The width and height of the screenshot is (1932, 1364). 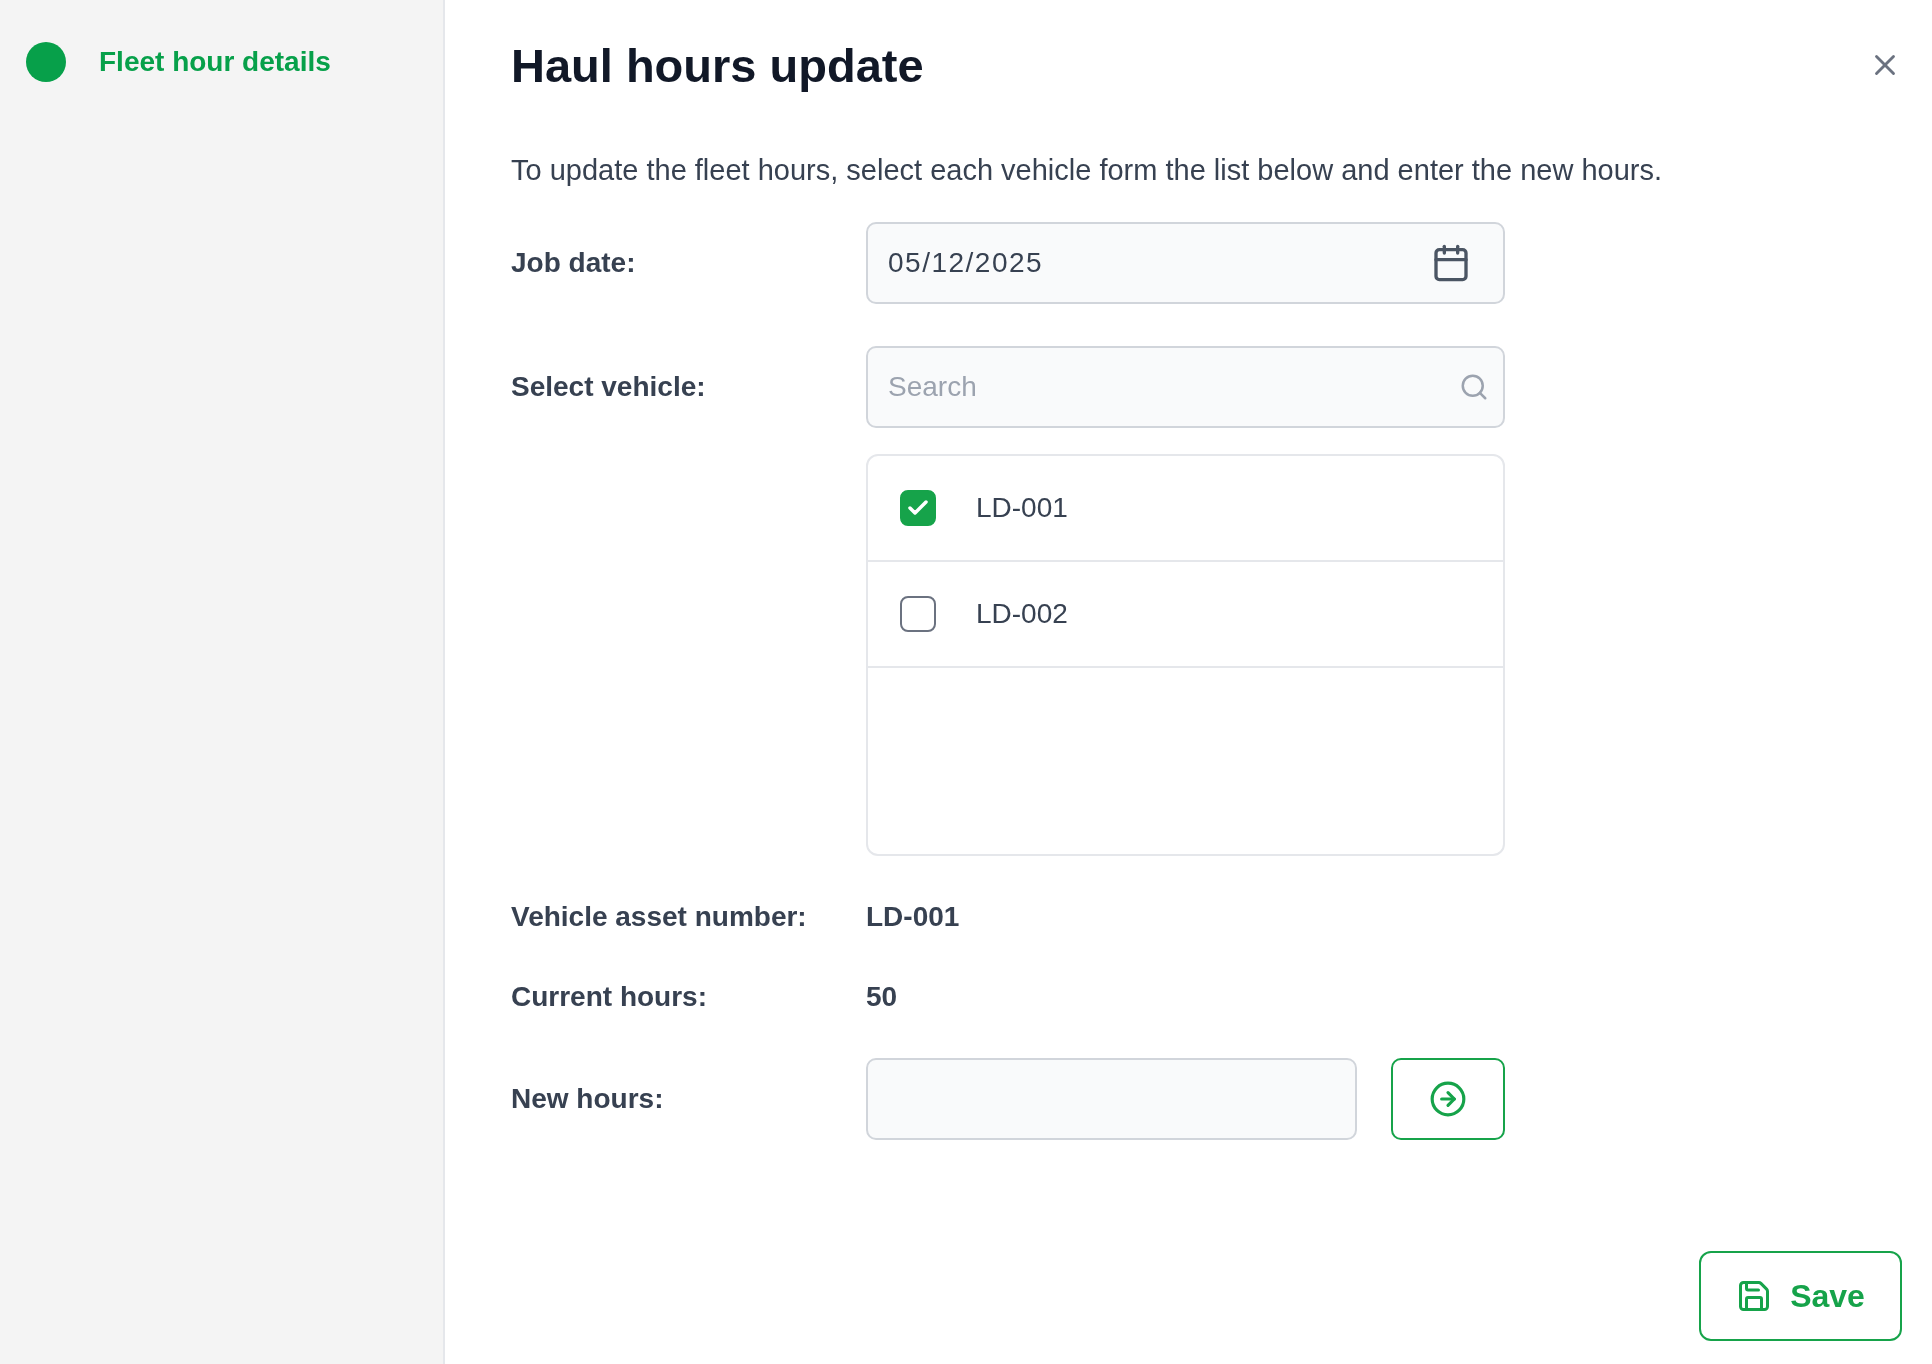 What do you see at coordinates (608, 387) in the screenshot?
I see `field-label: Select vehicle:` at bounding box center [608, 387].